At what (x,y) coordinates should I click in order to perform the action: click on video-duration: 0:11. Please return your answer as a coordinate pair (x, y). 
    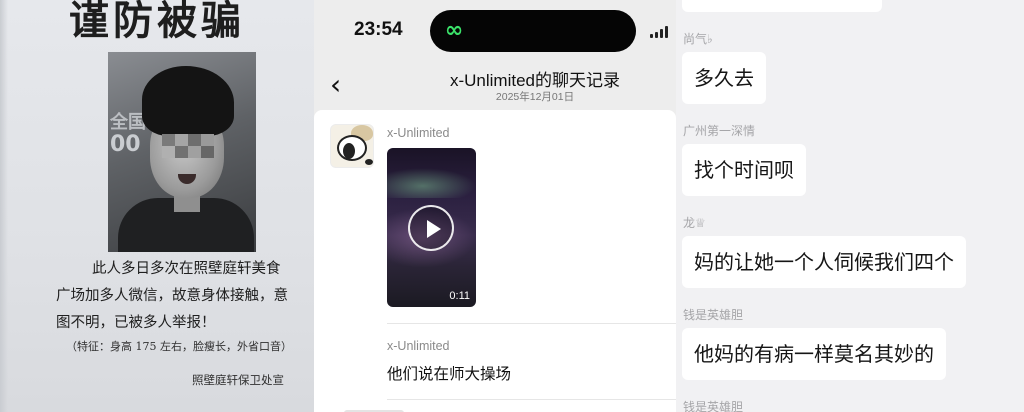
    Looking at the image, I should click on (459, 296).